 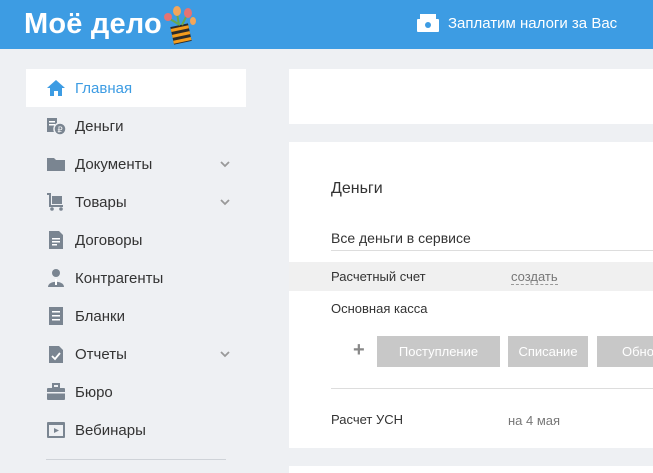 I want to click on sidebar-item-label: Бюро, so click(x=94, y=392).